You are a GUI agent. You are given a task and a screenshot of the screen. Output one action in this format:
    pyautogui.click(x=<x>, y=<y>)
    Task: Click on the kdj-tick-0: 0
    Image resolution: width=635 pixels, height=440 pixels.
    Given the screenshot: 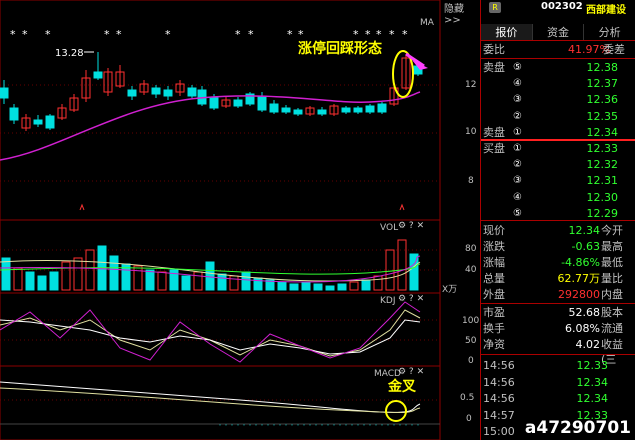 What is the action you would take?
    pyautogui.click(x=471, y=361)
    